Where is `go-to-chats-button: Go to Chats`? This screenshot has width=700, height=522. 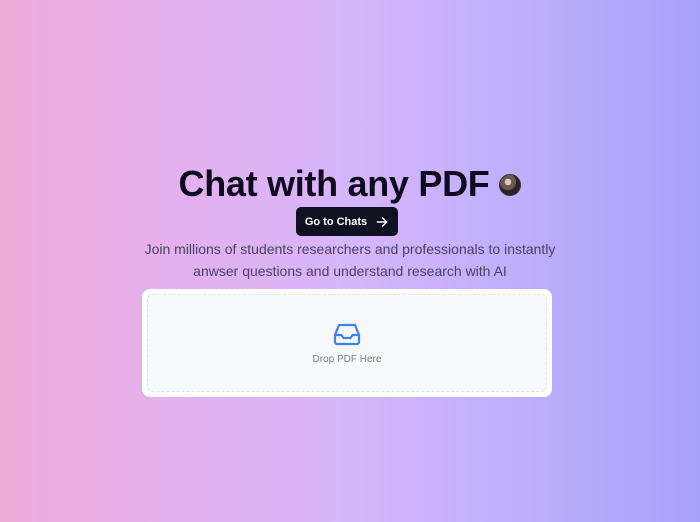 go-to-chats-button: Go to Chats is located at coordinates (347, 221).